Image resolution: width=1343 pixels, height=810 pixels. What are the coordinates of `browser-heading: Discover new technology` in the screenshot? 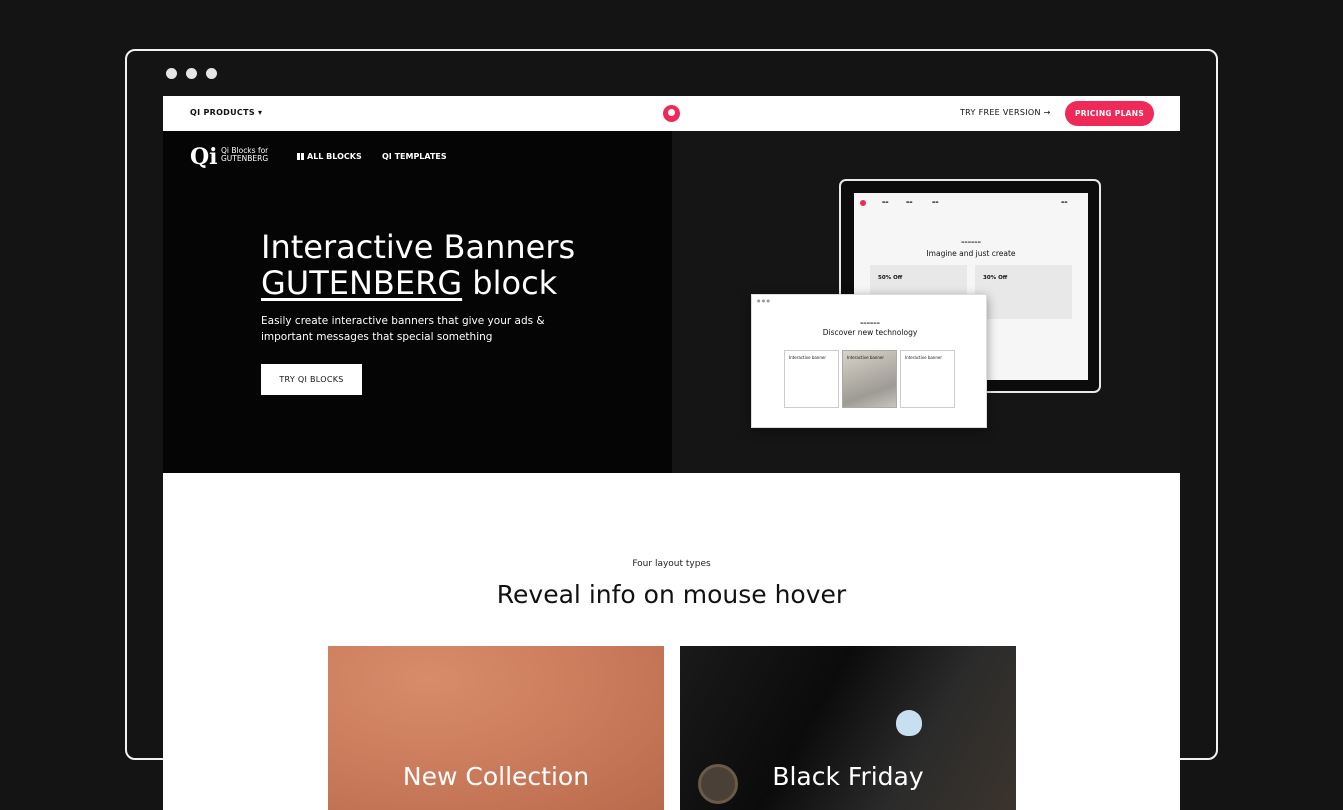 It's located at (870, 332).